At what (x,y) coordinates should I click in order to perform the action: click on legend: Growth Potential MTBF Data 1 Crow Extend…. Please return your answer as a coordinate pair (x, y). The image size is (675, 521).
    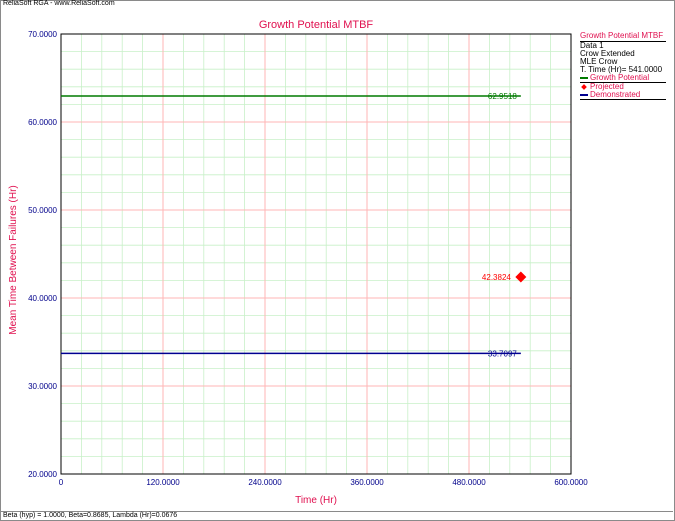
    Looking at the image, I should click on (623, 66).